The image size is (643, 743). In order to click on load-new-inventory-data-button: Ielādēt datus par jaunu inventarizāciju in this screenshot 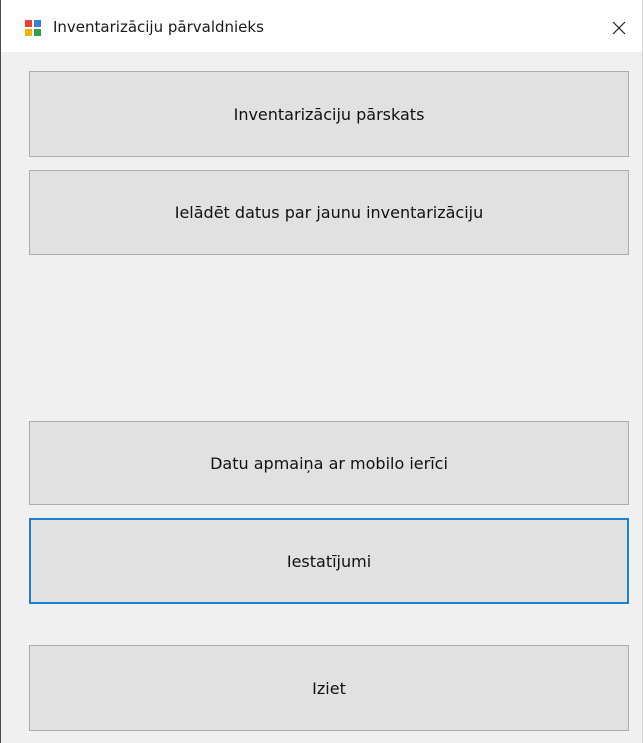, I will do `click(329, 212)`.